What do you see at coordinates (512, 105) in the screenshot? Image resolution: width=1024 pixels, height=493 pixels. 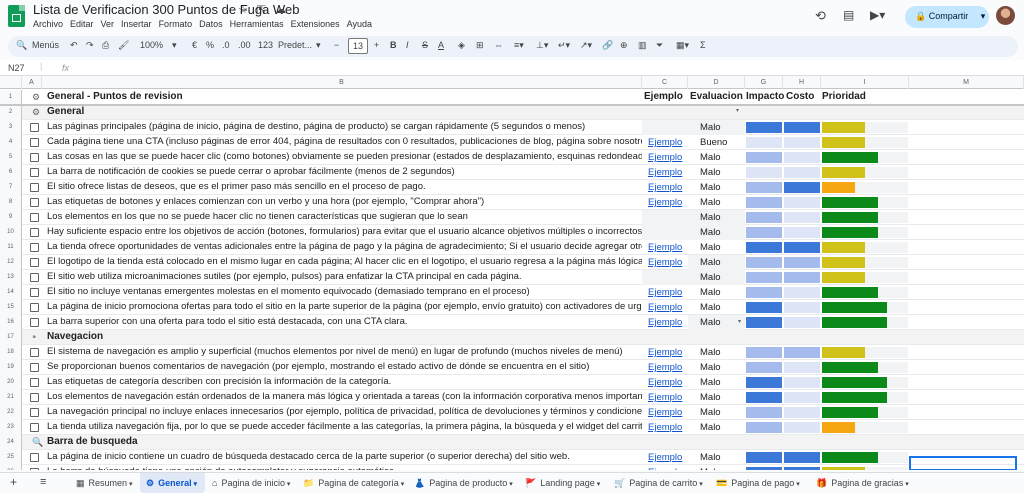 I see `frozen-divider` at bounding box center [512, 105].